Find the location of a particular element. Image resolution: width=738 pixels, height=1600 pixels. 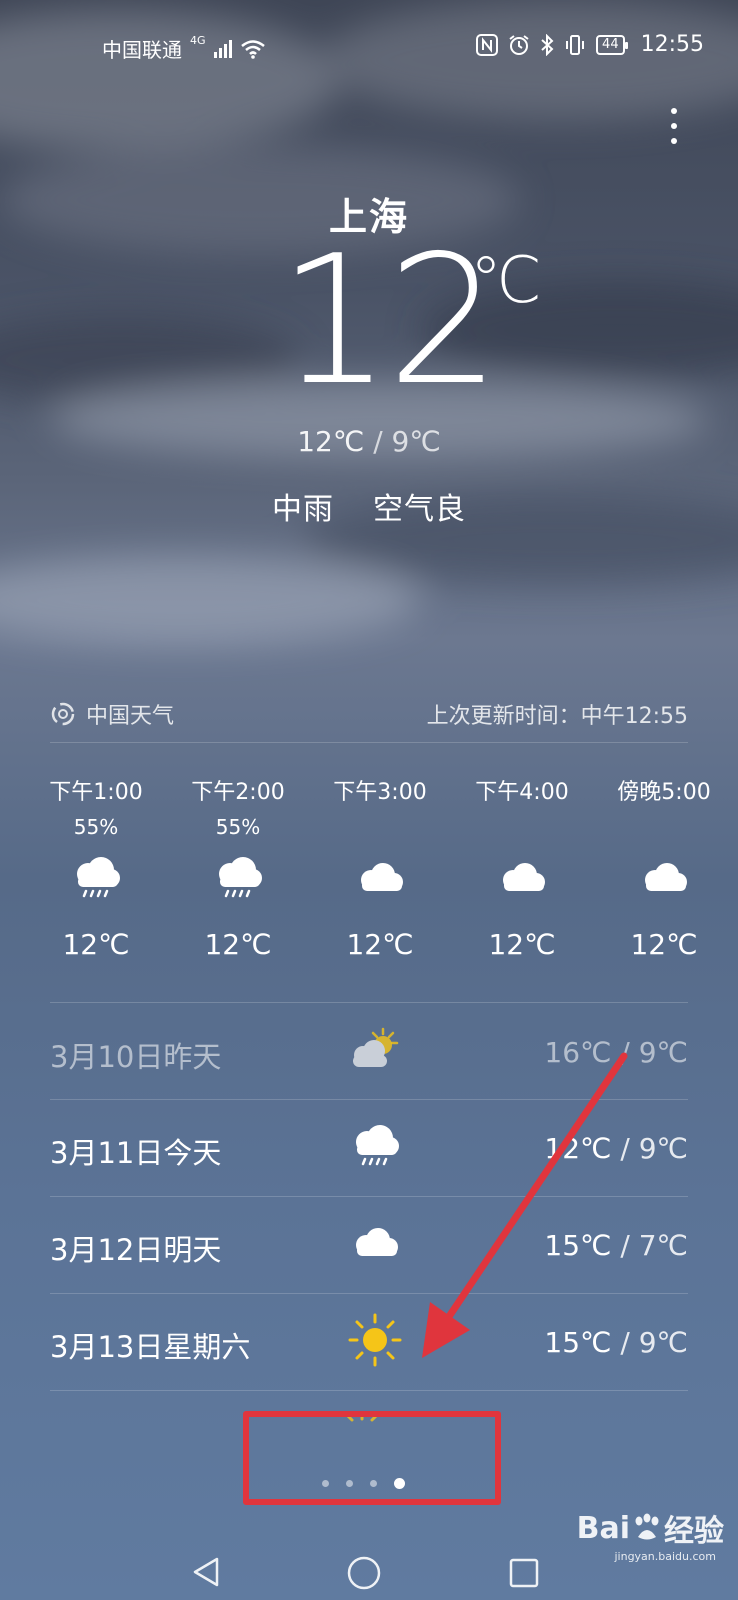

source-brand: 中国天气 is located at coordinates (112, 714).